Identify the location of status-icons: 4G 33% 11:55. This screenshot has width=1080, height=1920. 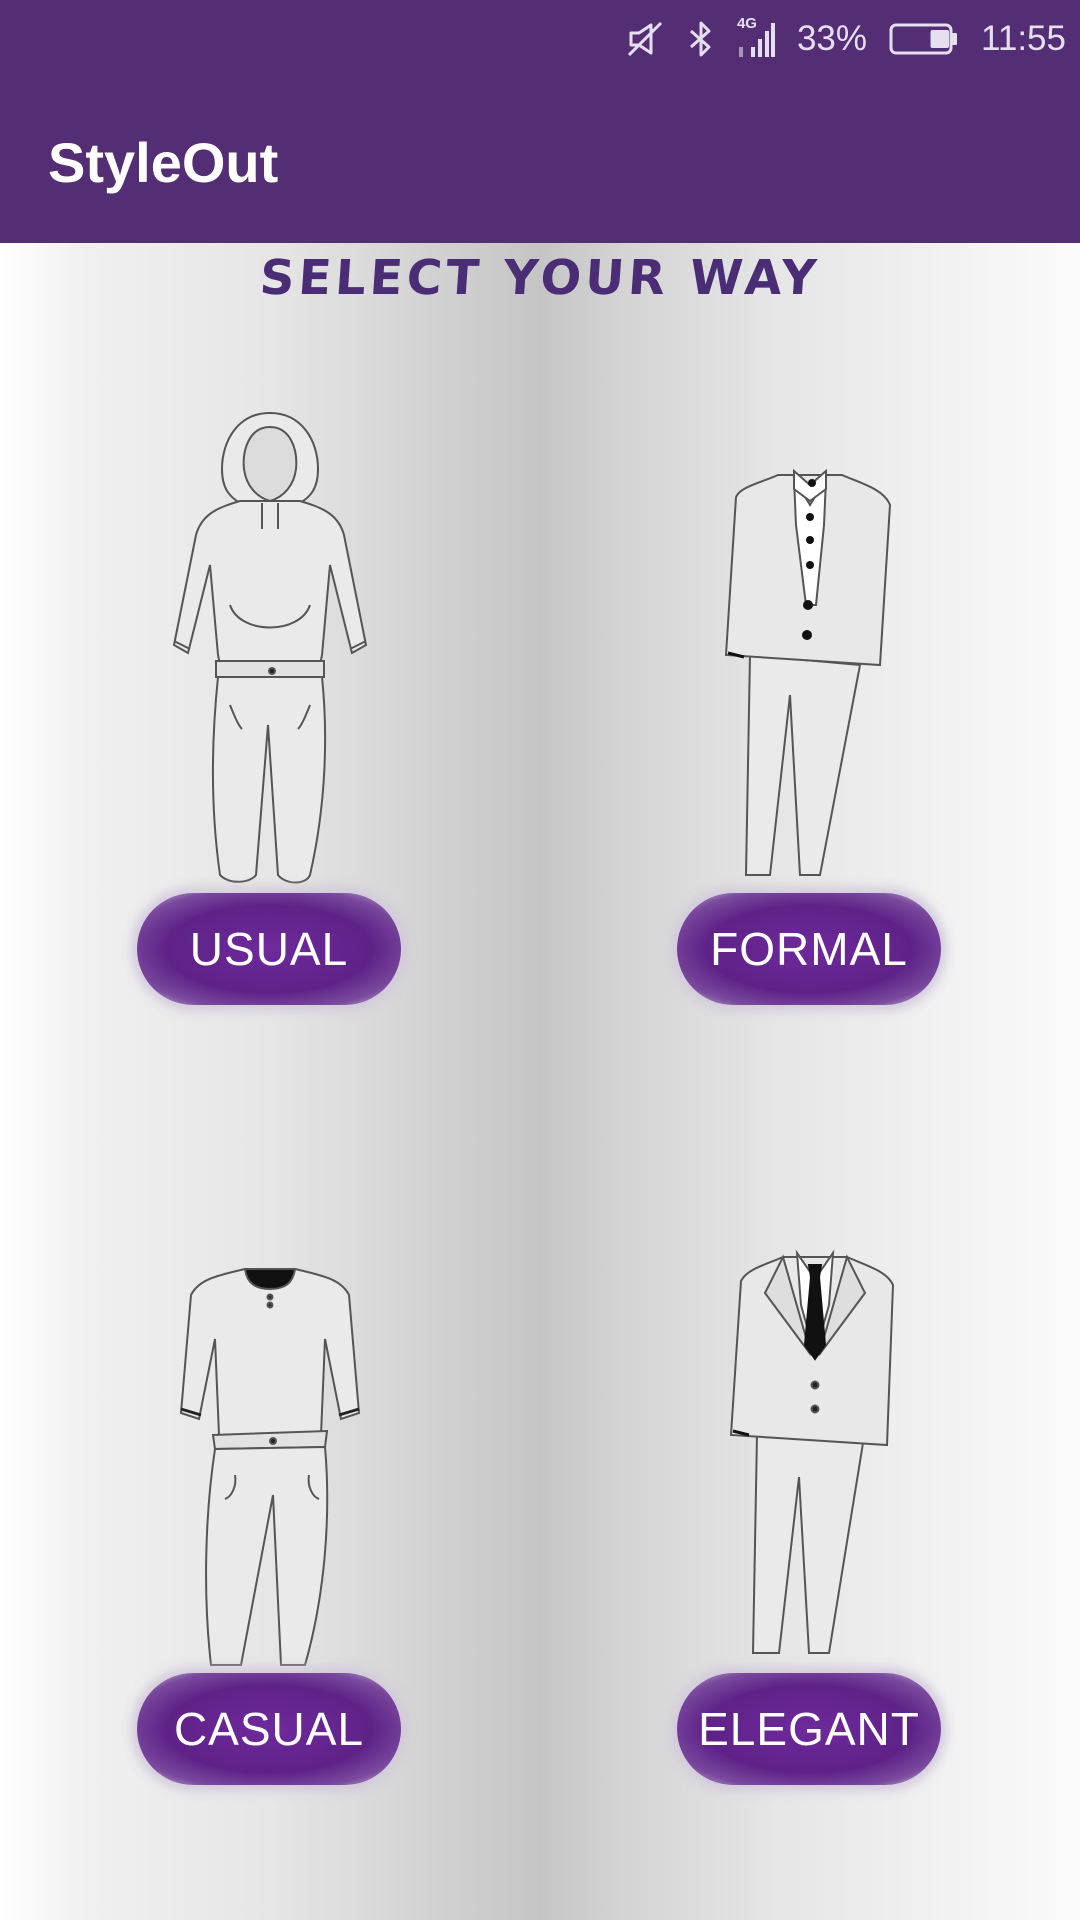
(845, 39).